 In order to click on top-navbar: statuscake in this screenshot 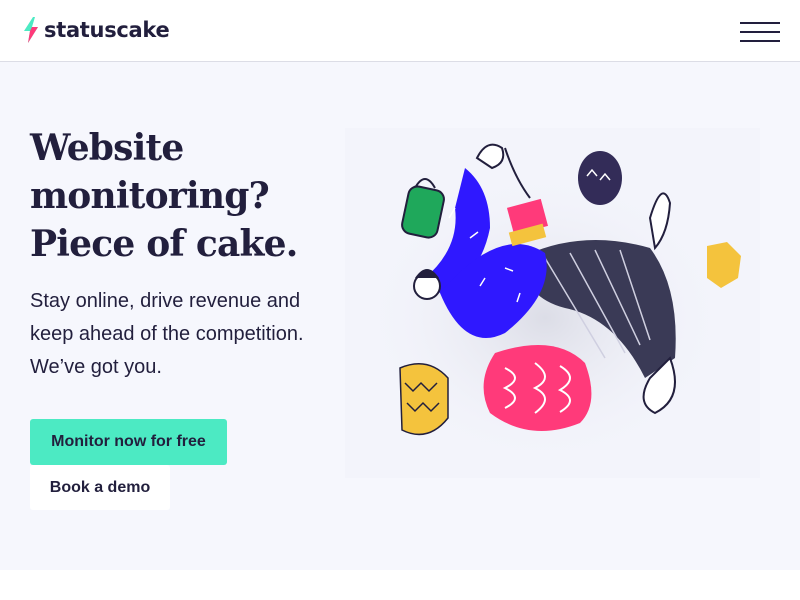, I will do `click(400, 31)`.